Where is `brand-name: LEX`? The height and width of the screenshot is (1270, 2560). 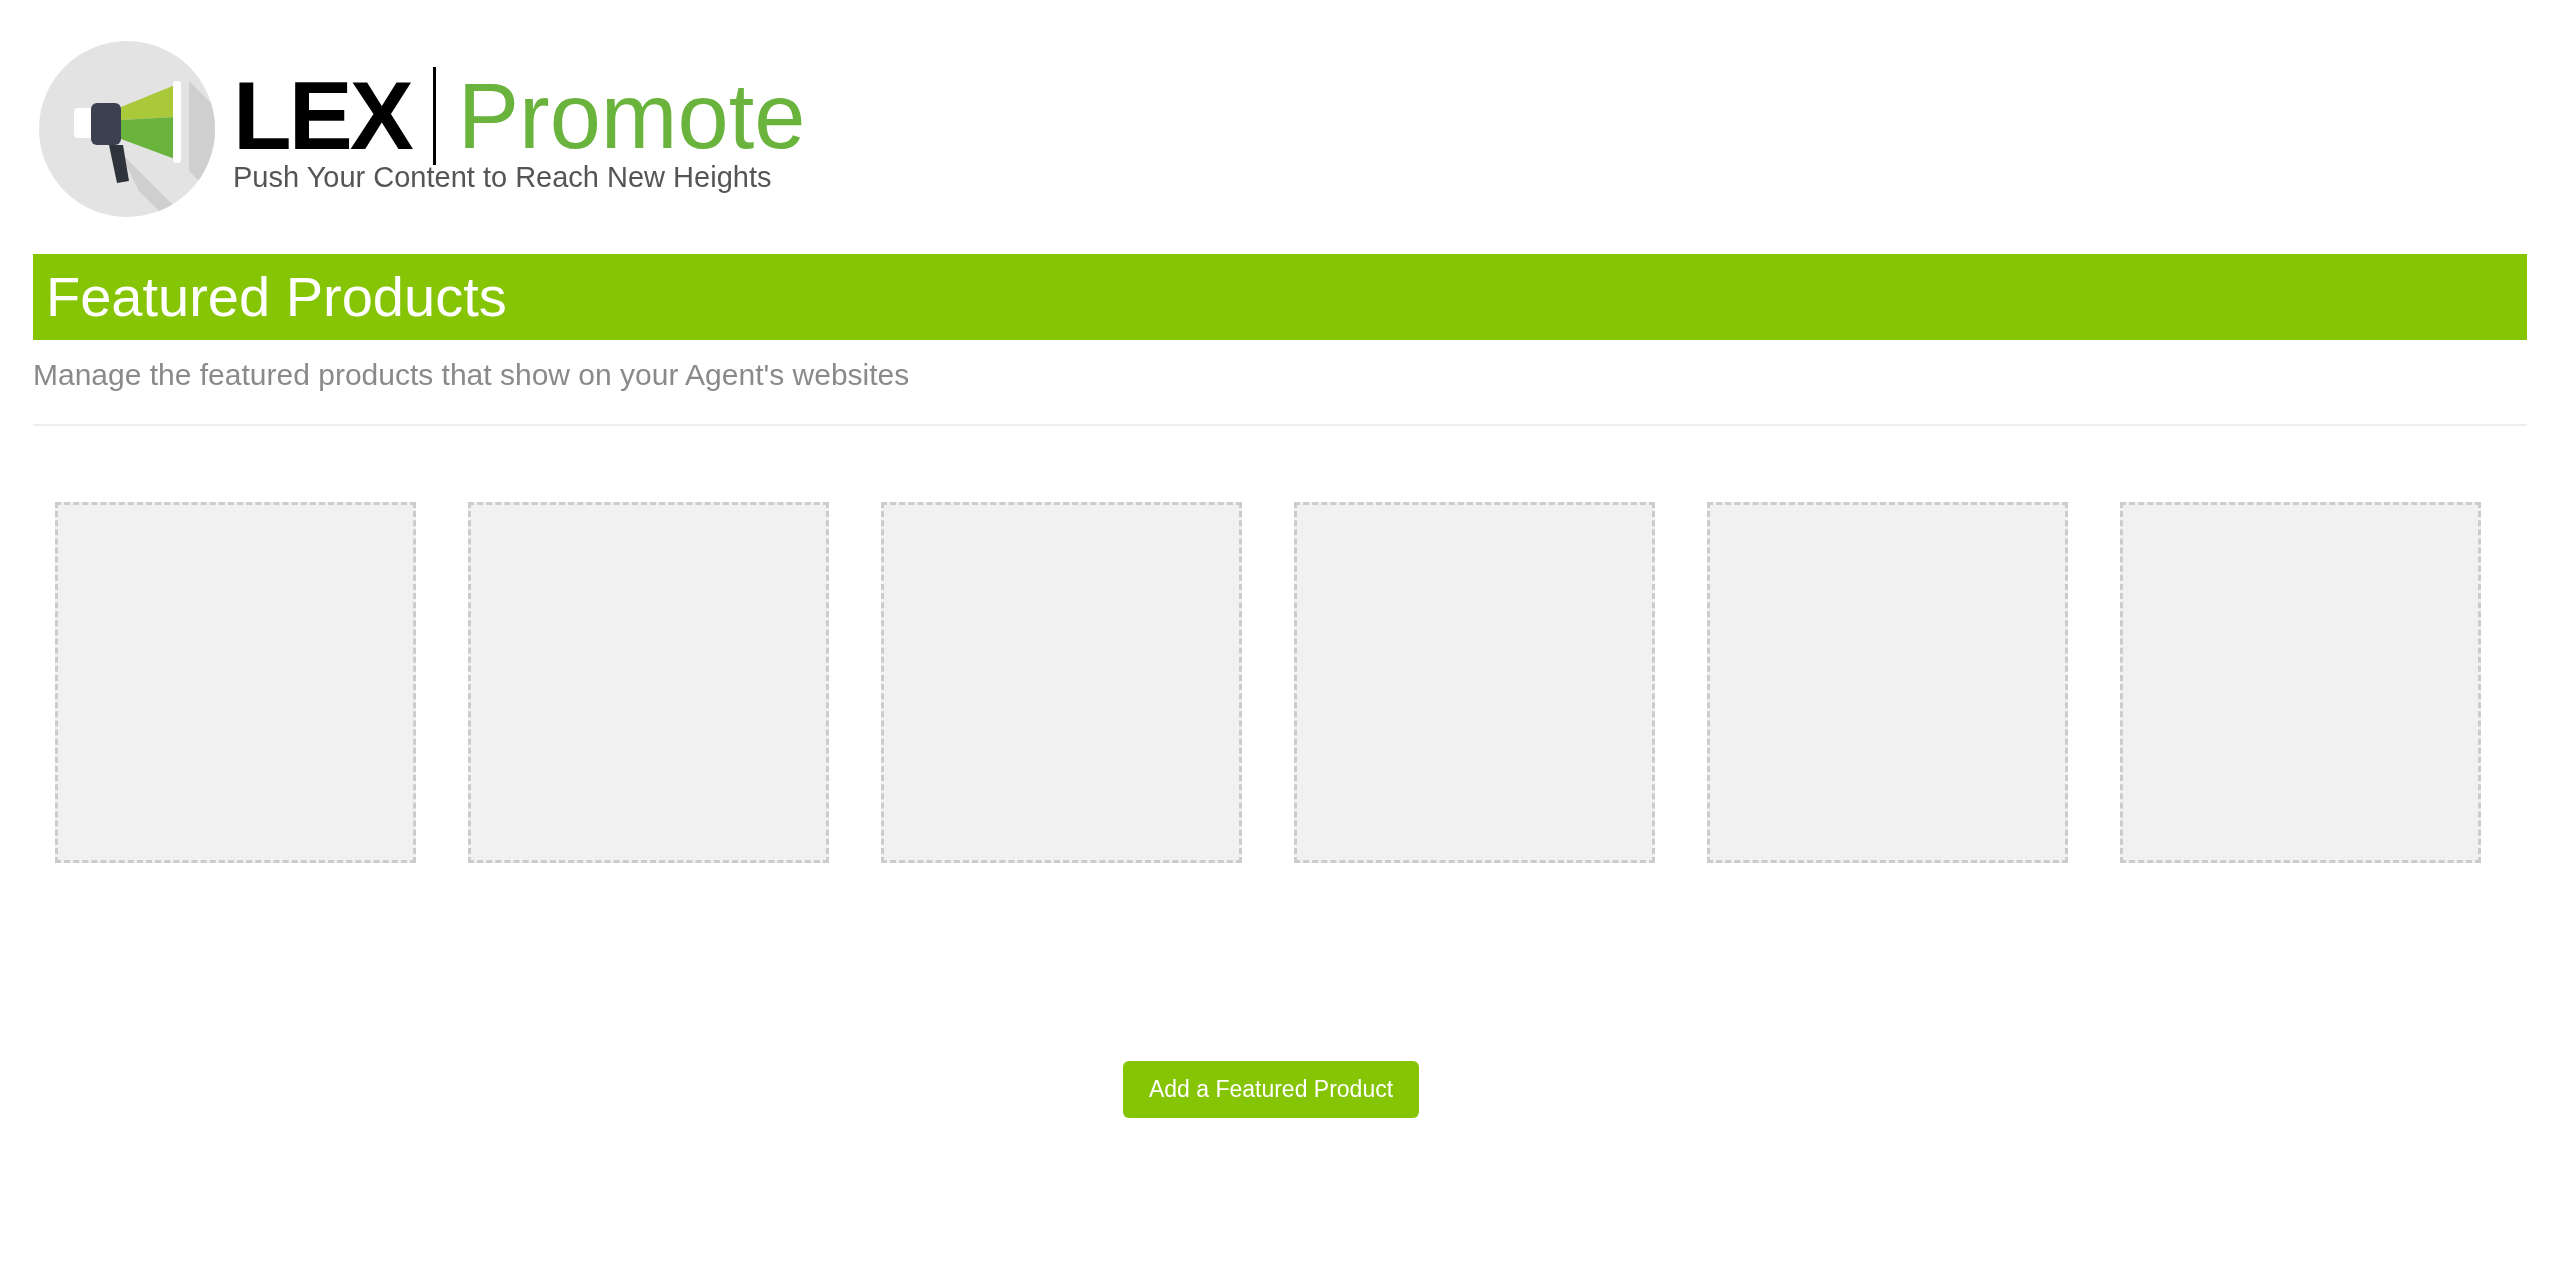 brand-name: LEX is located at coordinates (322, 115).